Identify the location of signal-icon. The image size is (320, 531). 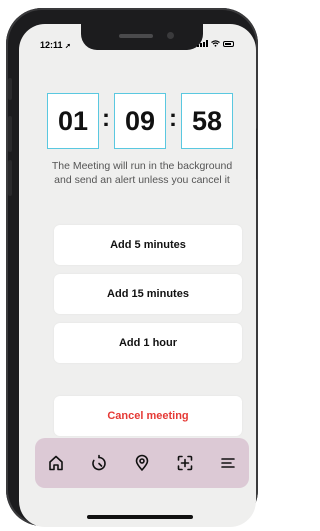
(202, 43).